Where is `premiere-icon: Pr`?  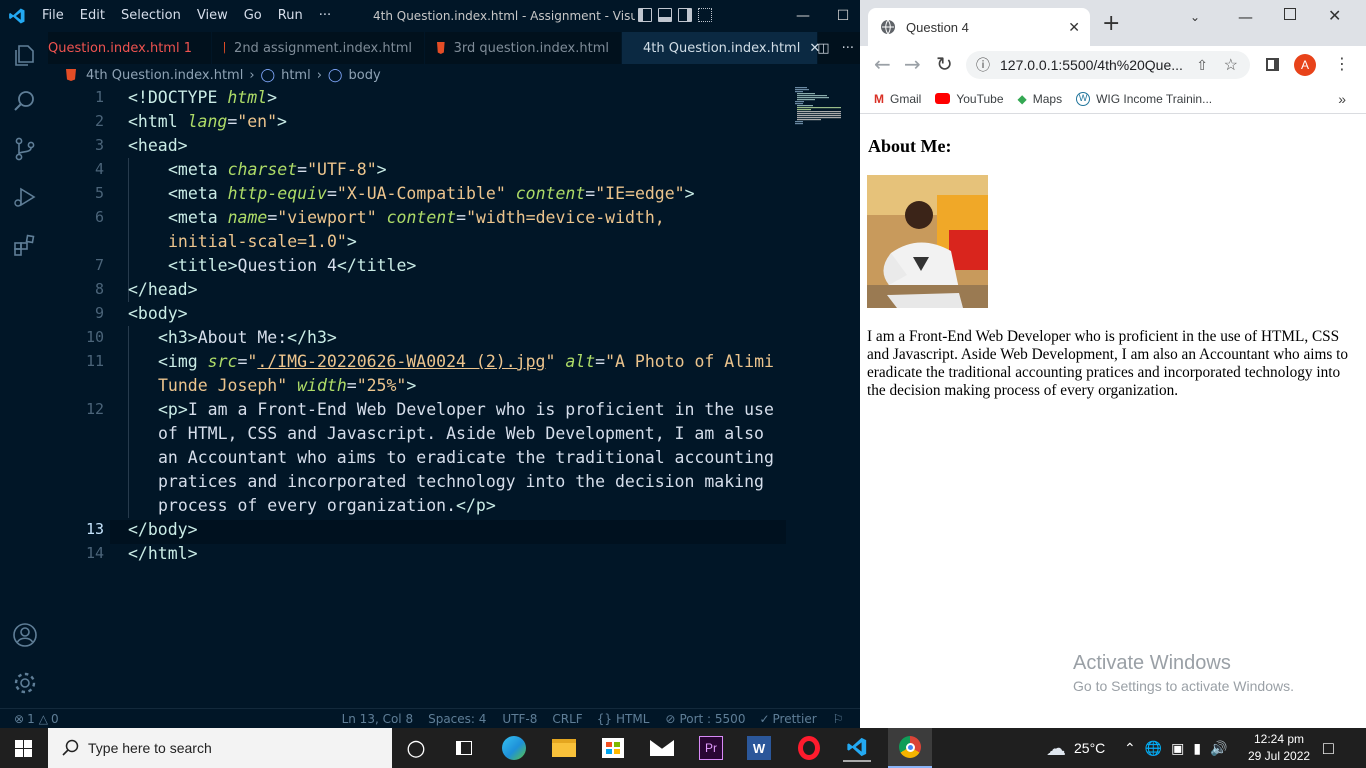
premiere-icon: Pr is located at coordinates (711, 748).